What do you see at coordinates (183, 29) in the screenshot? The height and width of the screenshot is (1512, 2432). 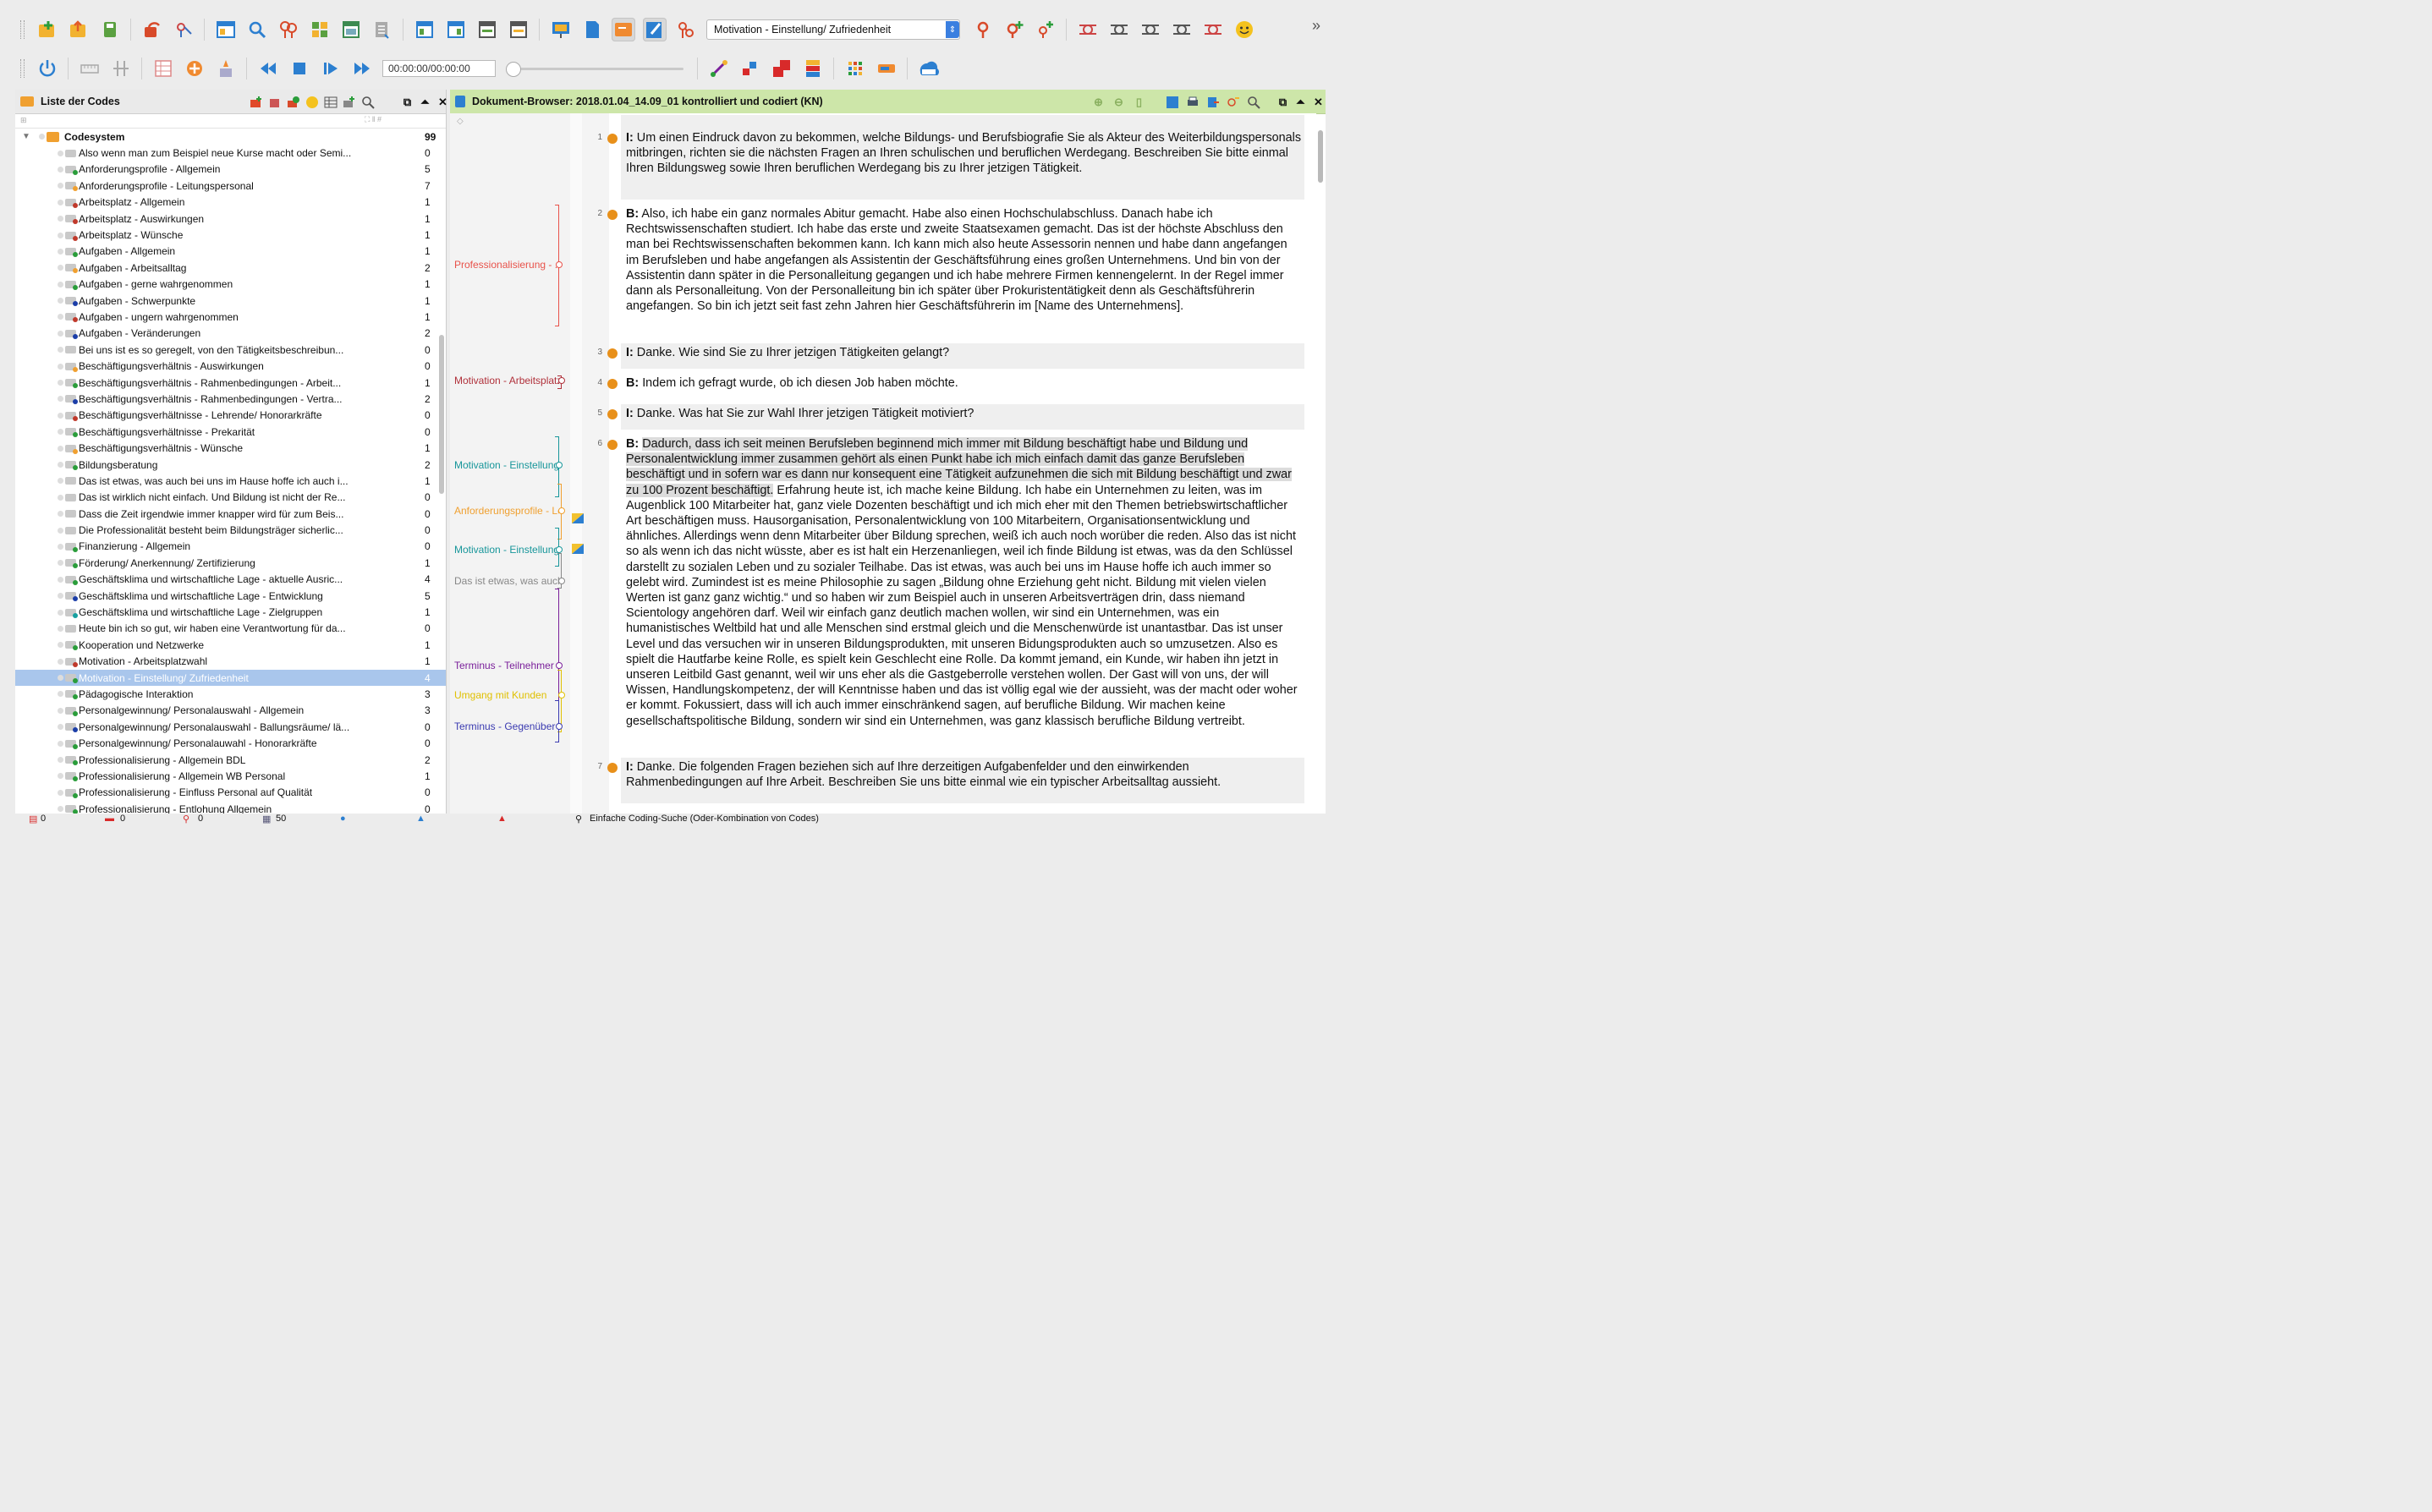 I see `teamwork-icon` at bounding box center [183, 29].